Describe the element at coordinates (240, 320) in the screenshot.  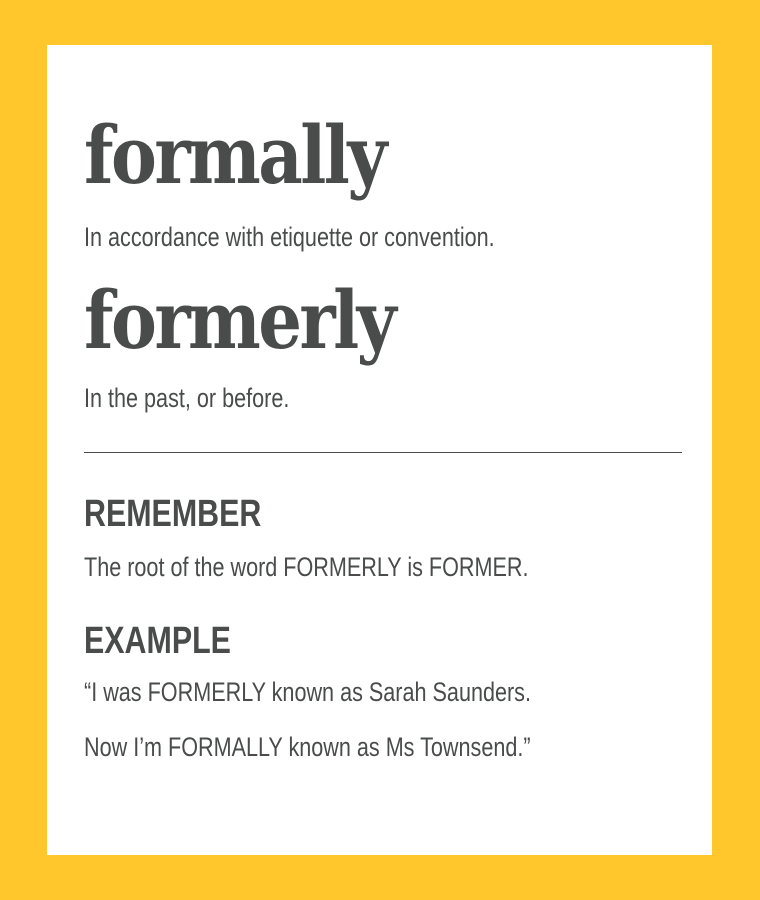
I see `word-formerly: formerly` at that location.